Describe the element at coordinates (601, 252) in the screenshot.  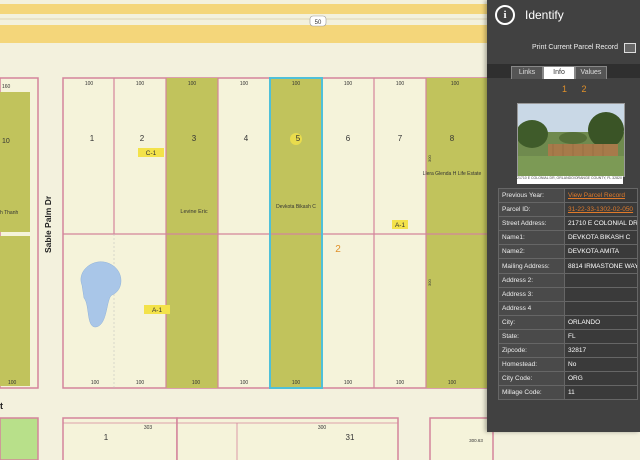
I see `attribute-value: DEVKOTA AMITA` at that location.